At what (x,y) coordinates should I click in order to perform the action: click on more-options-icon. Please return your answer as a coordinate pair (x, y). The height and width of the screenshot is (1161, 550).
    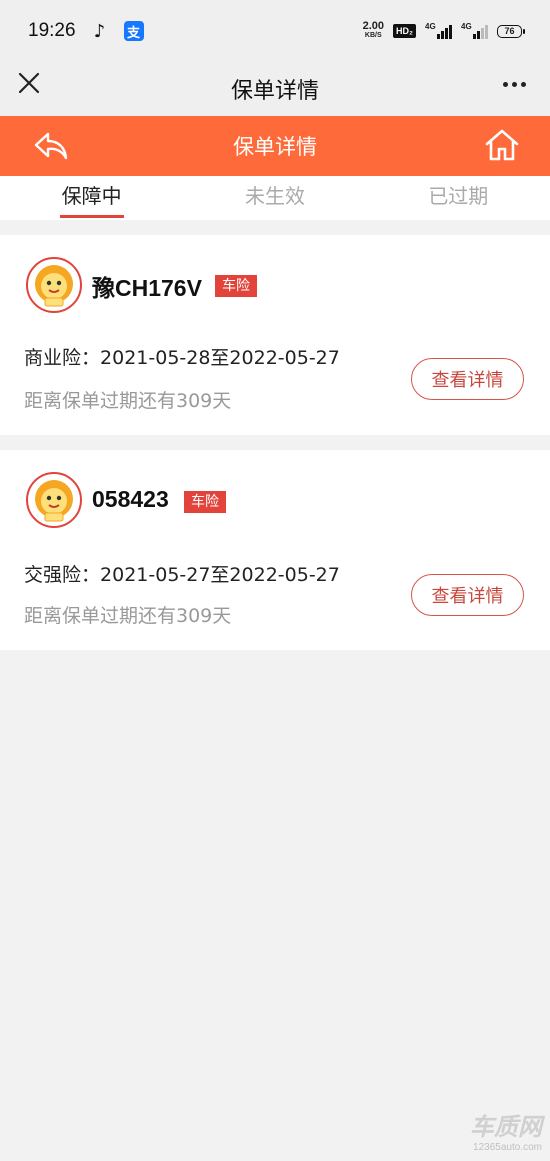
    Looking at the image, I should click on (514, 84).